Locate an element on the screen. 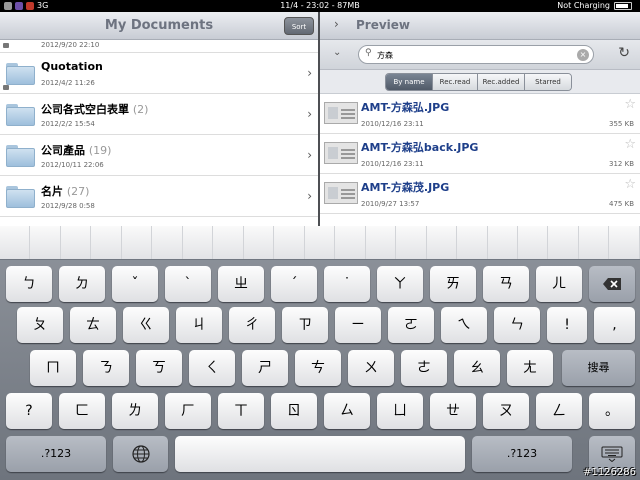  key-zhuyin: ㄟ is located at coordinates (464, 325).